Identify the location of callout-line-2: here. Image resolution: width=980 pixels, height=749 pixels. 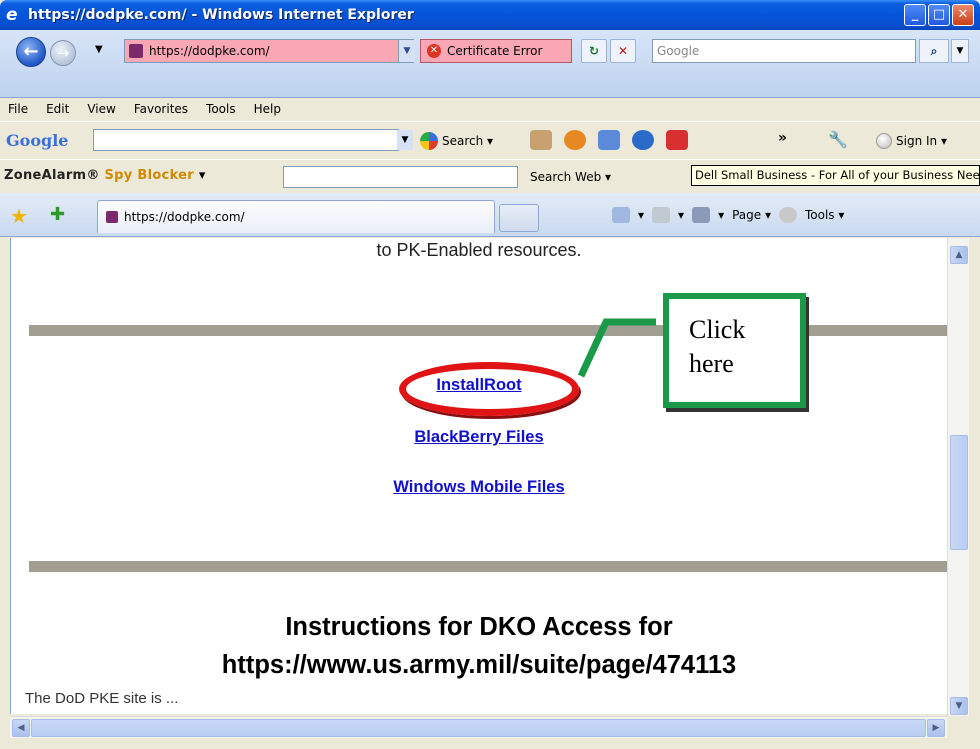
(711, 363).